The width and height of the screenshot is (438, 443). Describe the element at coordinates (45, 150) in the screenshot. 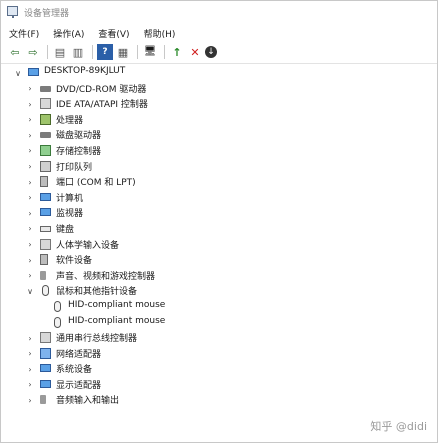

I see `storage-icon` at that location.